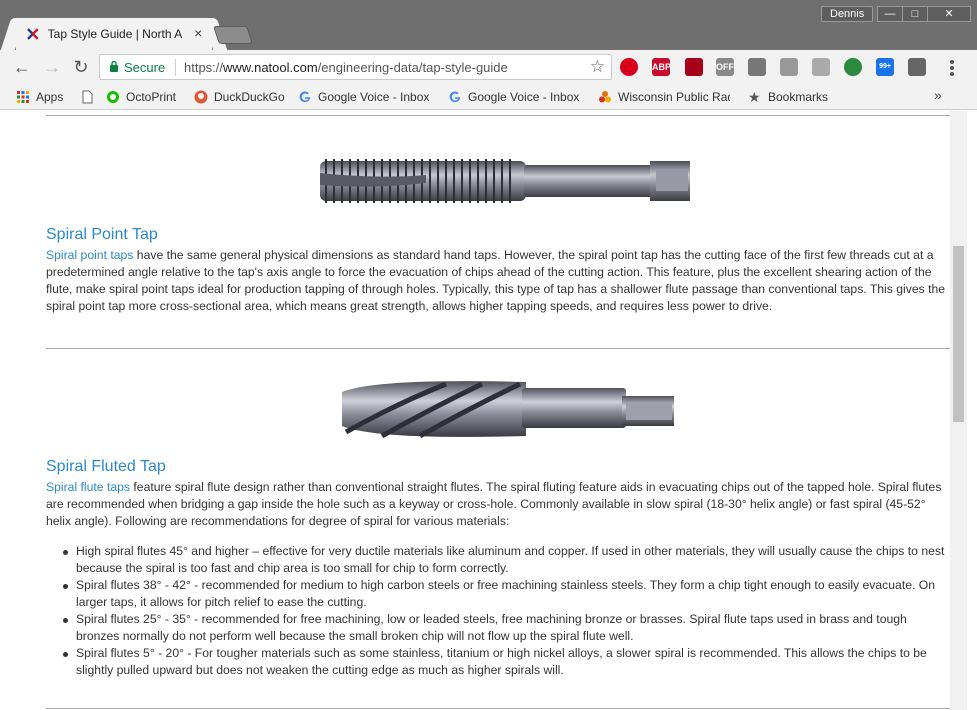 The image size is (977, 710). Describe the element at coordinates (847, 14) in the screenshot. I see `profile-button: Dennis` at that location.